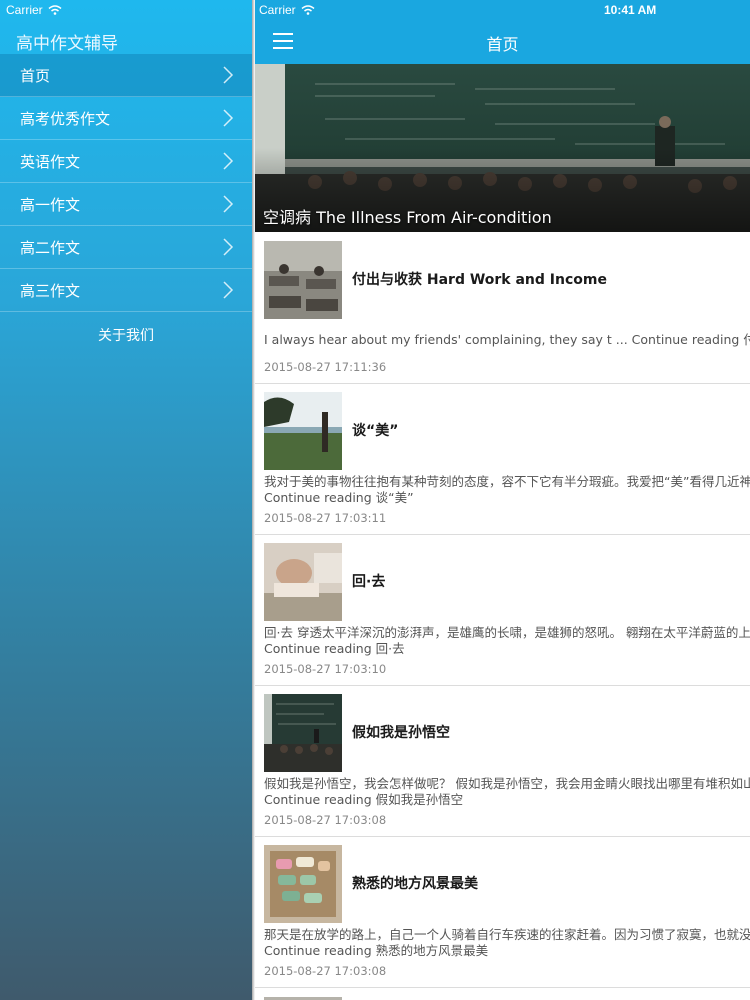 This screenshot has height=1000, width=750. Describe the element at coordinates (126, 75) in the screenshot. I see `sidebar-item-home: 首页` at that location.